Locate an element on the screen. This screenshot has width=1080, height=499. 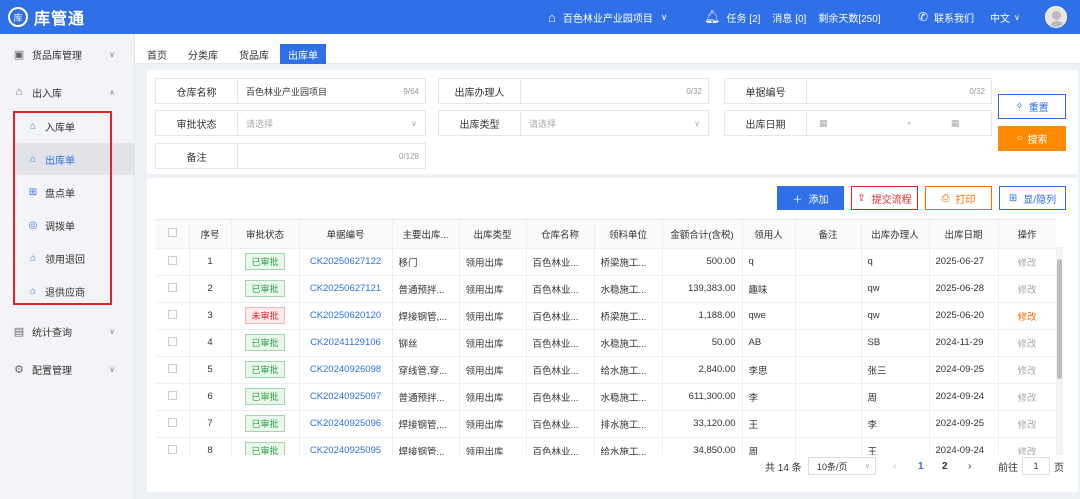
sidebar-group-config: ⚙ 配置管理 ∨ is located at coordinates (67, 369).